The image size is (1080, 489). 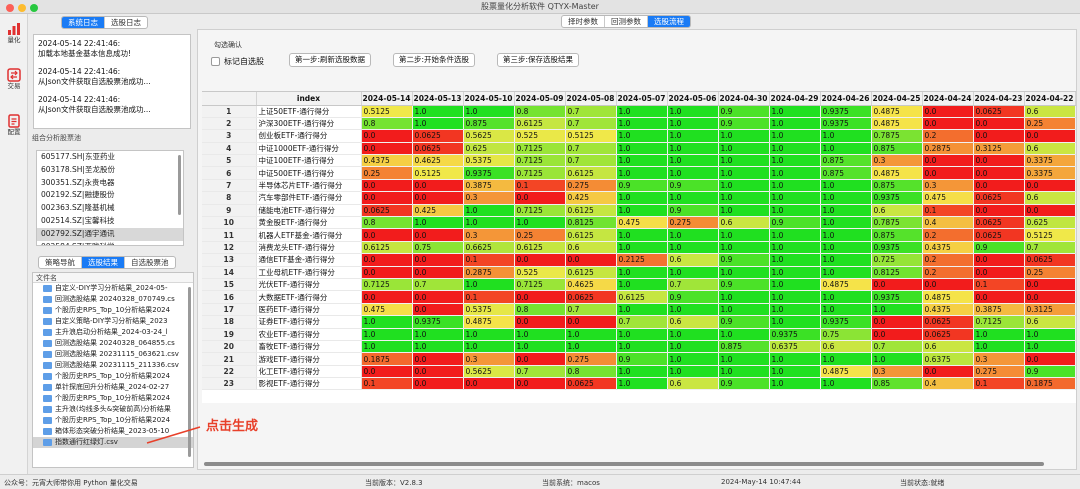 I want to click on date-header: 2024-04-23, so click(x=999, y=99).